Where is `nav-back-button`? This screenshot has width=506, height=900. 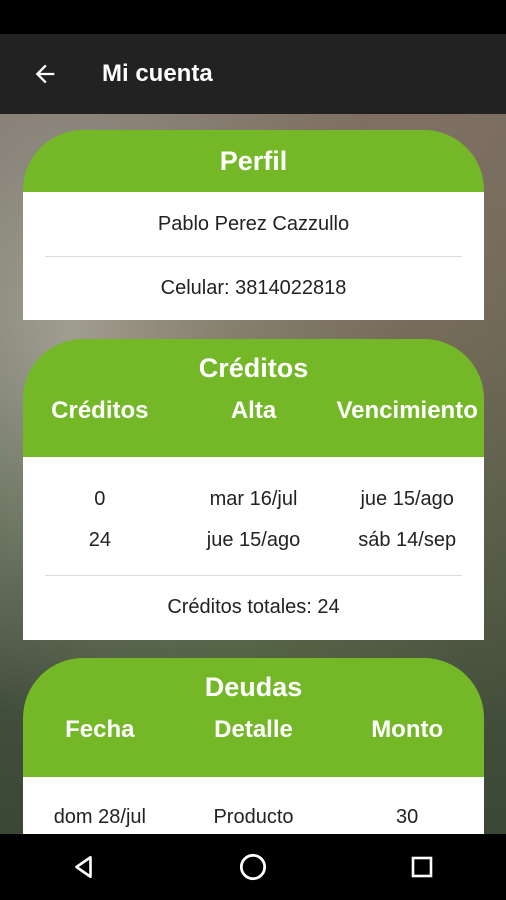 nav-back-button is located at coordinates (84, 867).